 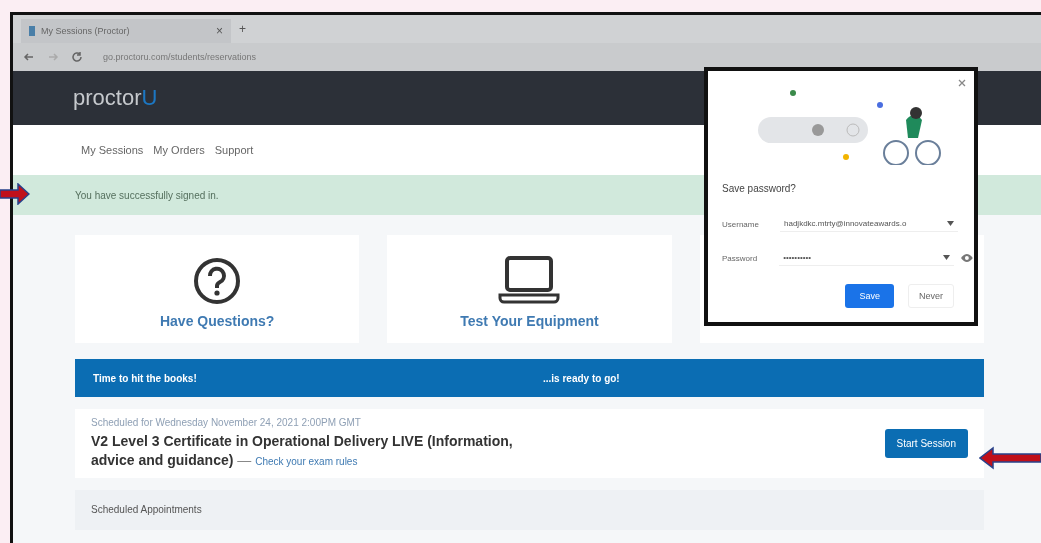 What do you see at coordinates (581, 378) in the screenshot?
I see `banner-text: ...is ready to go!` at bounding box center [581, 378].